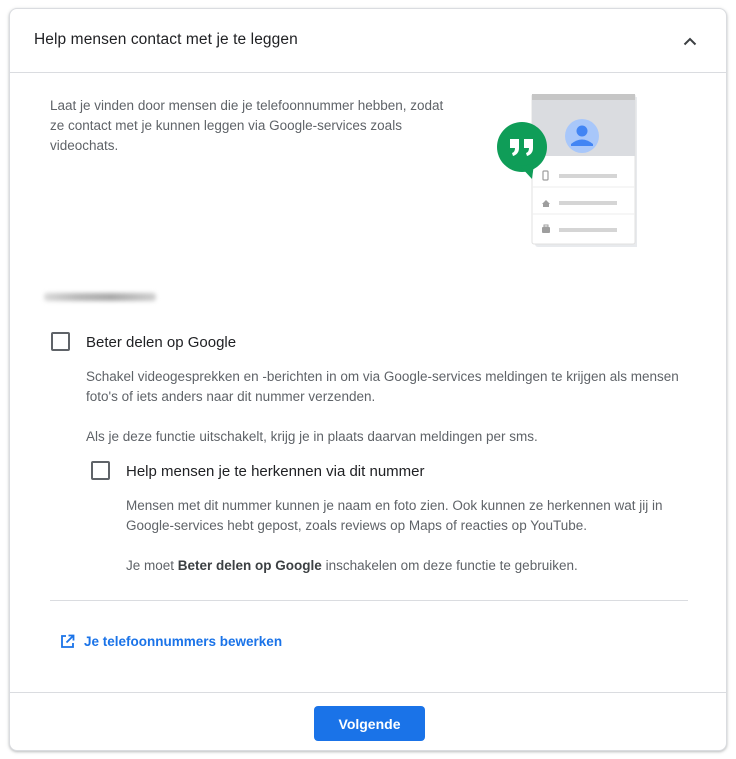  What do you see at coordinates (68, 641) in the screenshot?
I see `open-in-new-icon` at bounding box center [68, 641].